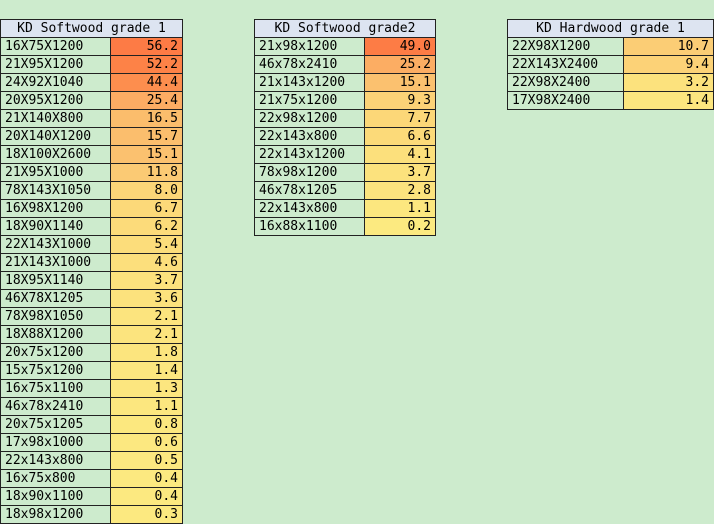 Image resolution: width=714 pixels, height=524 pixels. Describe the element at coordinates (55, 352) in the screenshot. I see `size-cell: 20x75x1200` at that location.